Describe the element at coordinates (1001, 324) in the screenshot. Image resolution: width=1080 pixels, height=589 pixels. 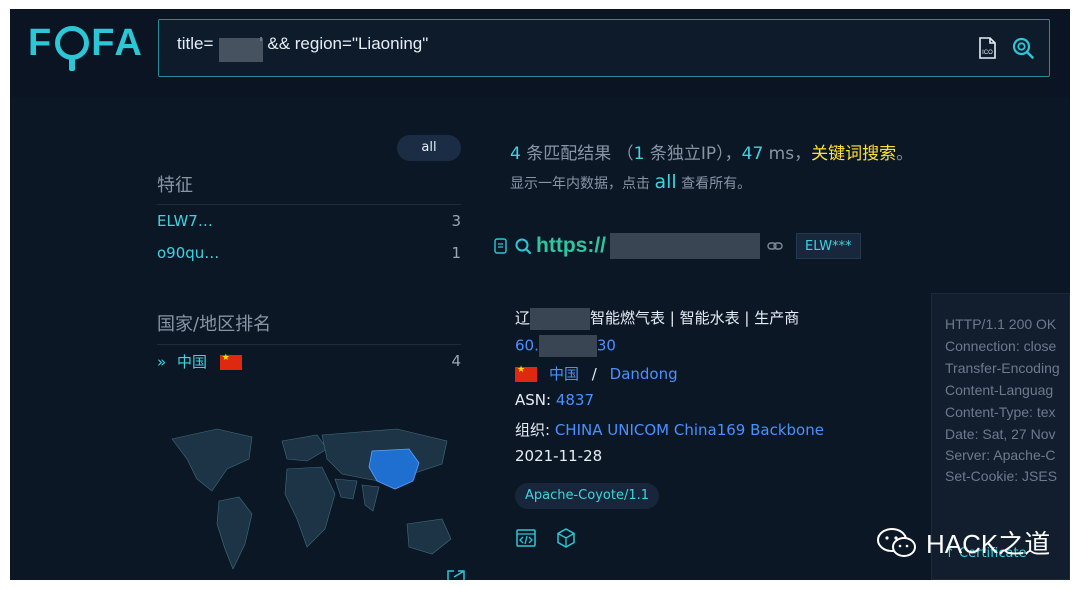
I see `http-line: HTTP/1.1 200 OK` at that location.